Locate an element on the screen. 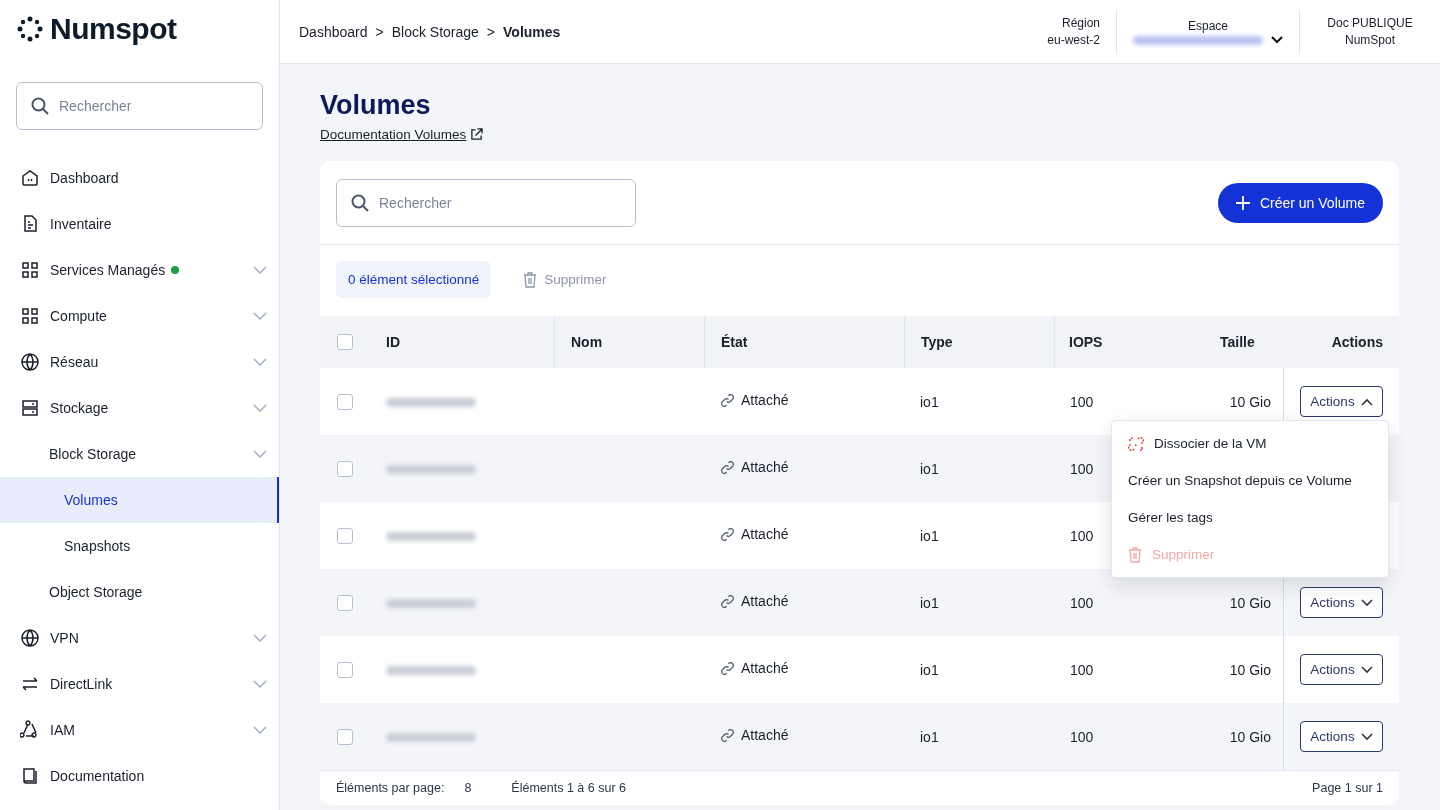 This screenshot has width=1440, height=810. create-volume-button: Créer un Volume is located at coordinates (1300, 203).